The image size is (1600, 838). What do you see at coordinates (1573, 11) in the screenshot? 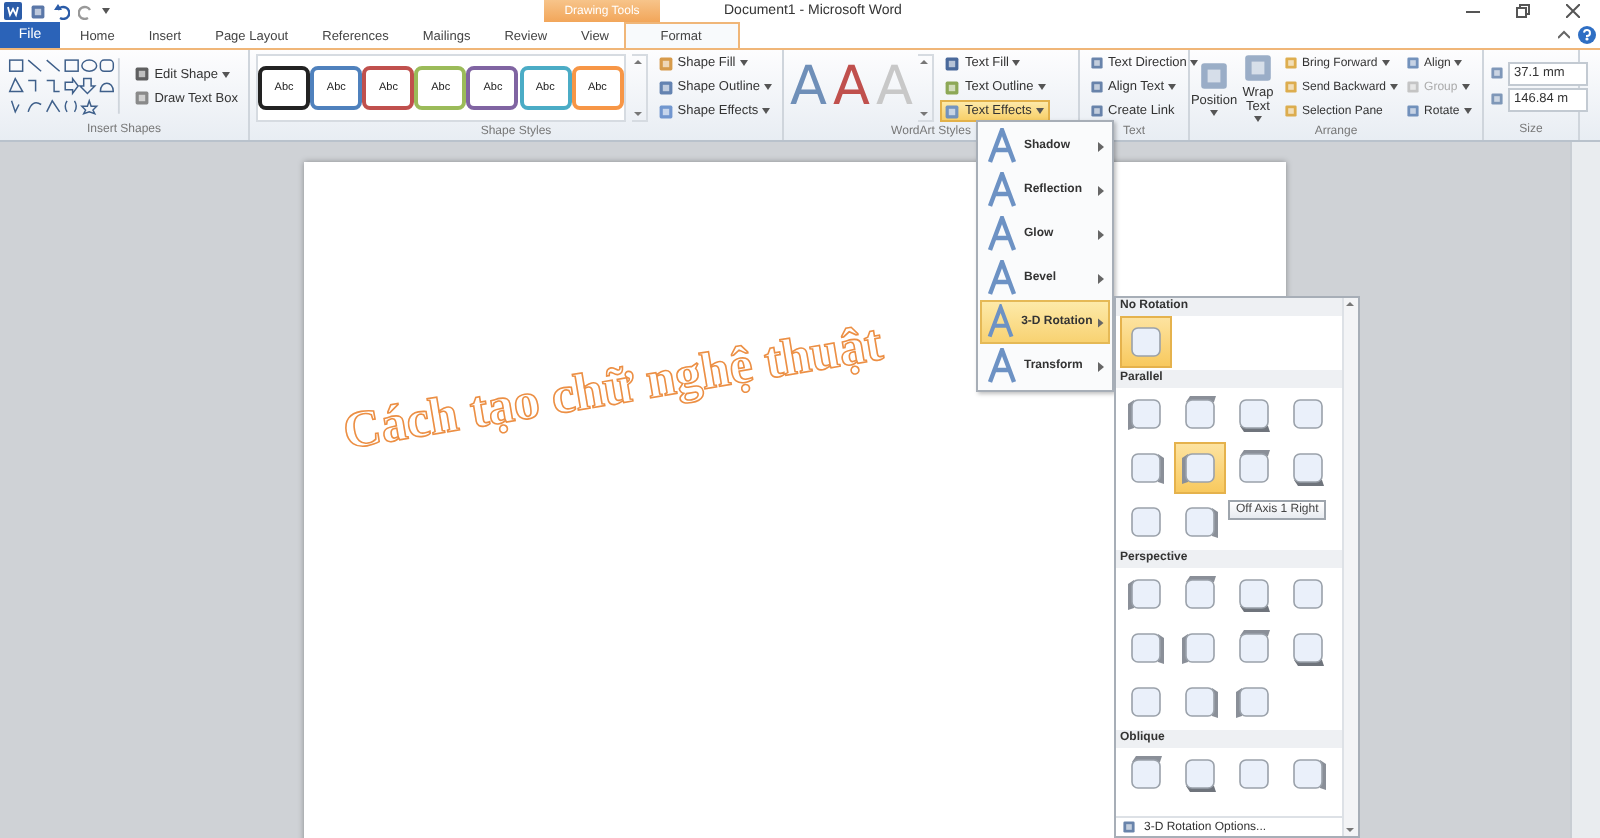
I see `close-icon` at bounding box center [1573, 11].